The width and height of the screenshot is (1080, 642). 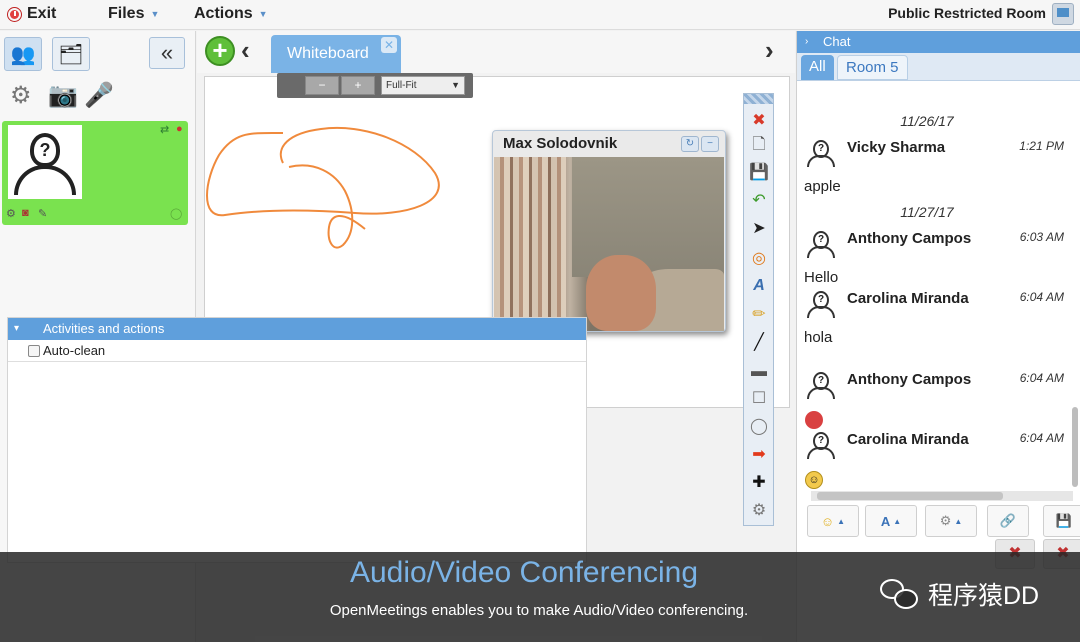 I want to click on exit-menu: Exit, so click(x=32, y=14).